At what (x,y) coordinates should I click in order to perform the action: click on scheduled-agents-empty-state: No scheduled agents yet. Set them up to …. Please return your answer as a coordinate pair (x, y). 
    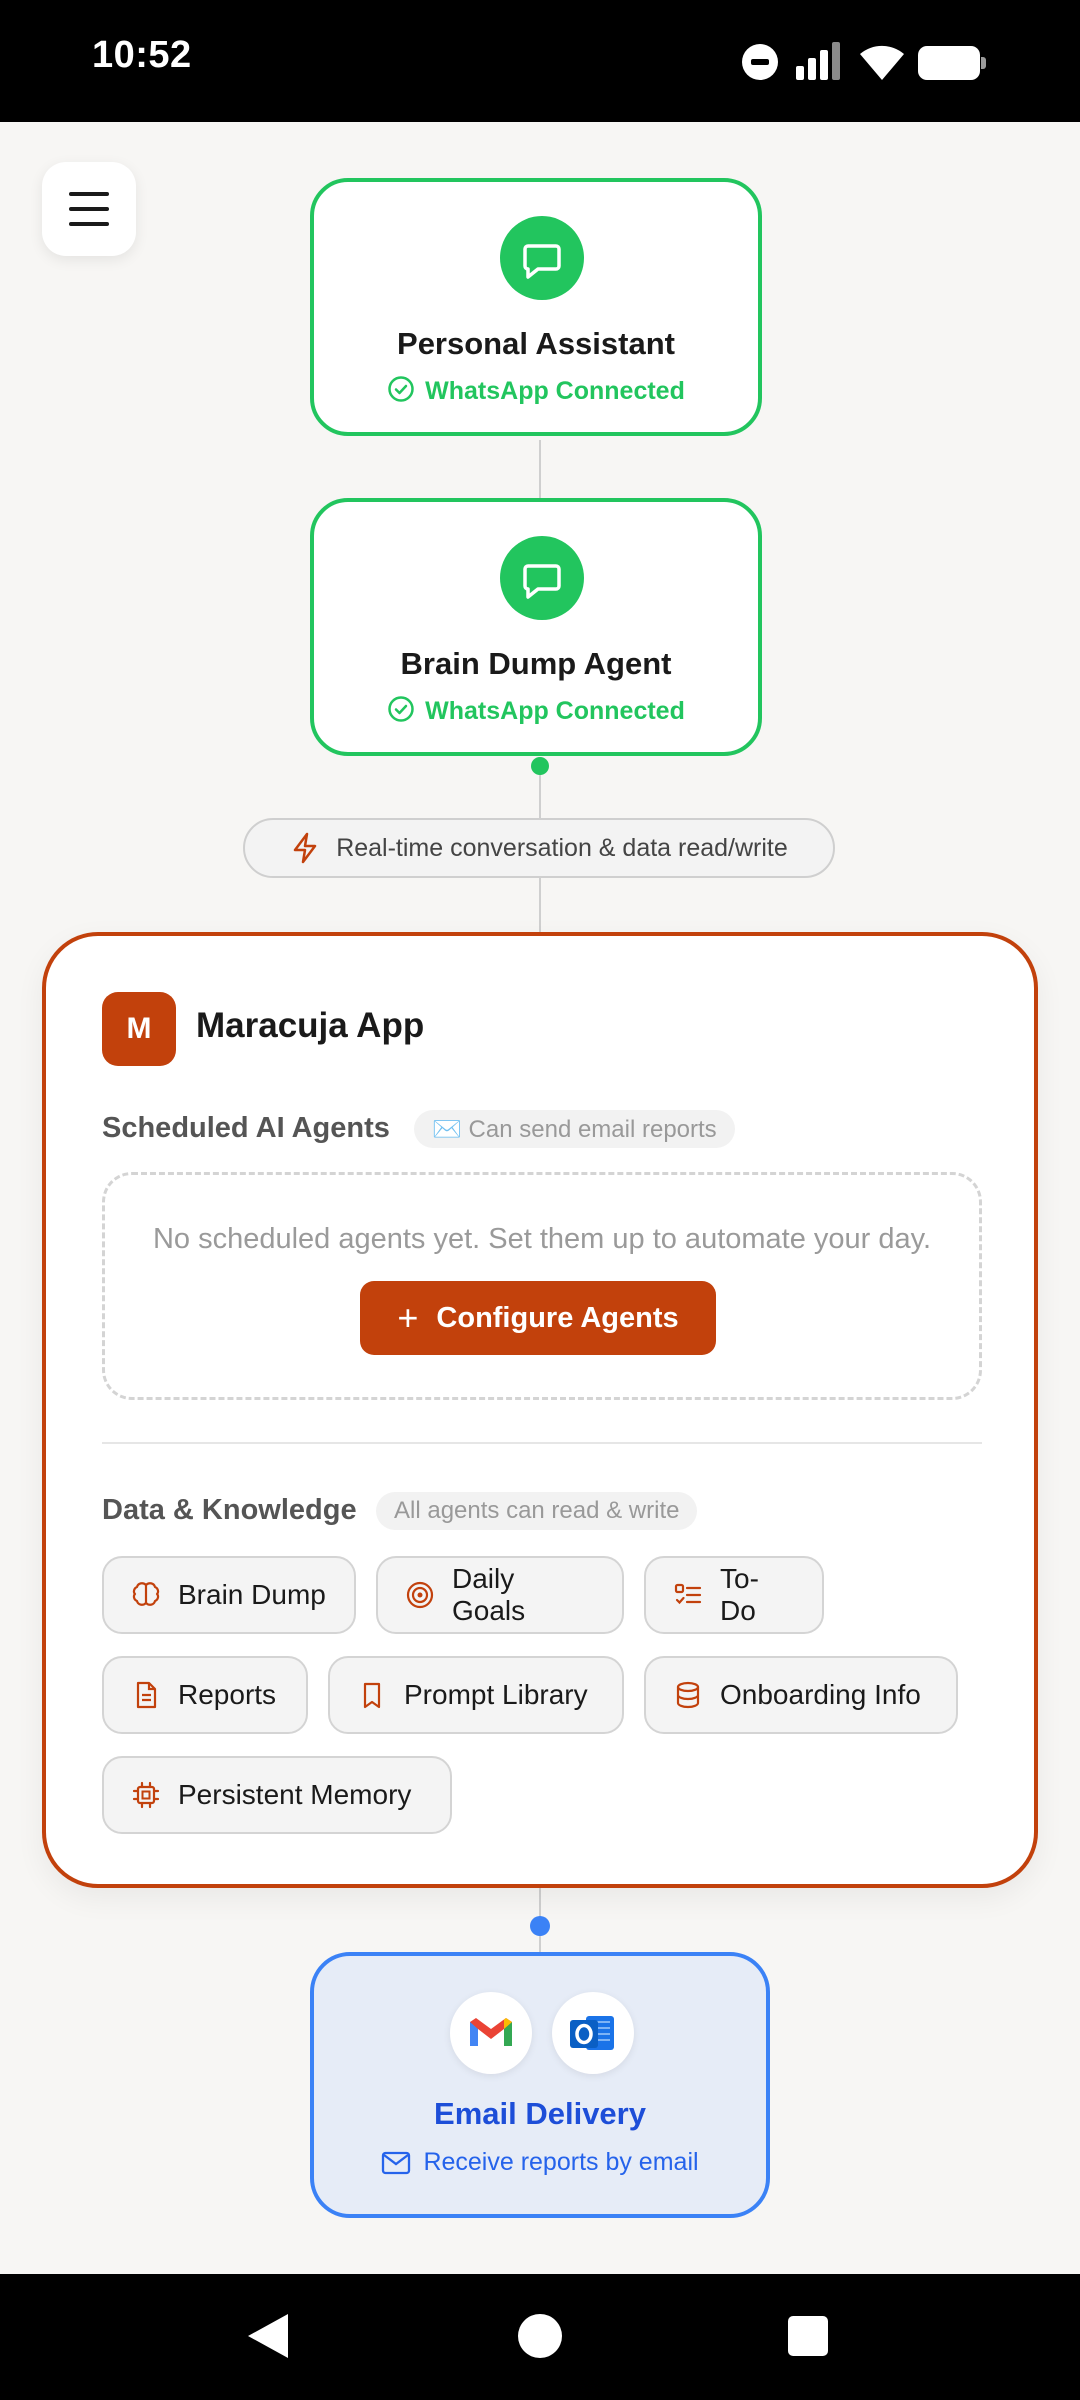
    Looking at the image, I should click on (542, 1286).